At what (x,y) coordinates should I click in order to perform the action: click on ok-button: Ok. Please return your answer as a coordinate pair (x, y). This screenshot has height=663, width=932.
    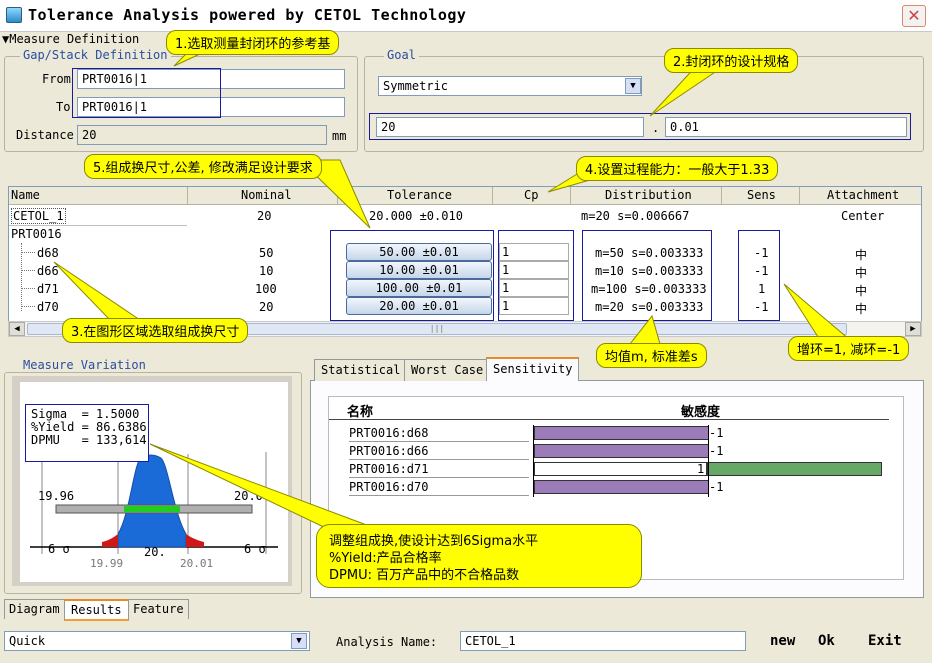
    Looking at the image, I should click on (826, 641).